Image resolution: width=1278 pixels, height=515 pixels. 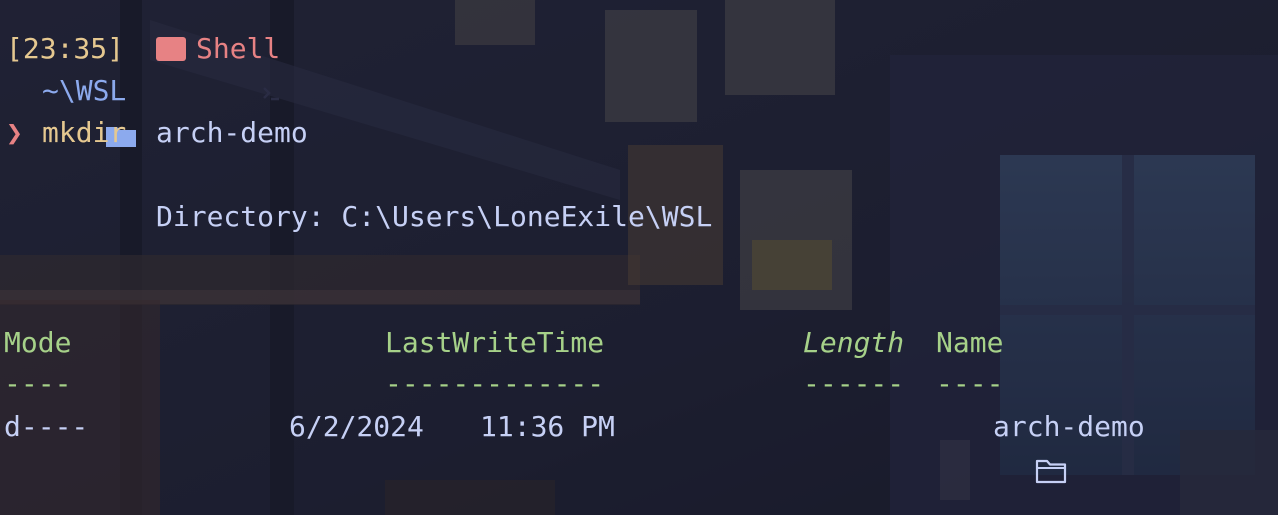 What do you see at coordinates (1069, 426) in the screenshot?
I see `row-name: arch-demo` at bounding box center [1069, 426].